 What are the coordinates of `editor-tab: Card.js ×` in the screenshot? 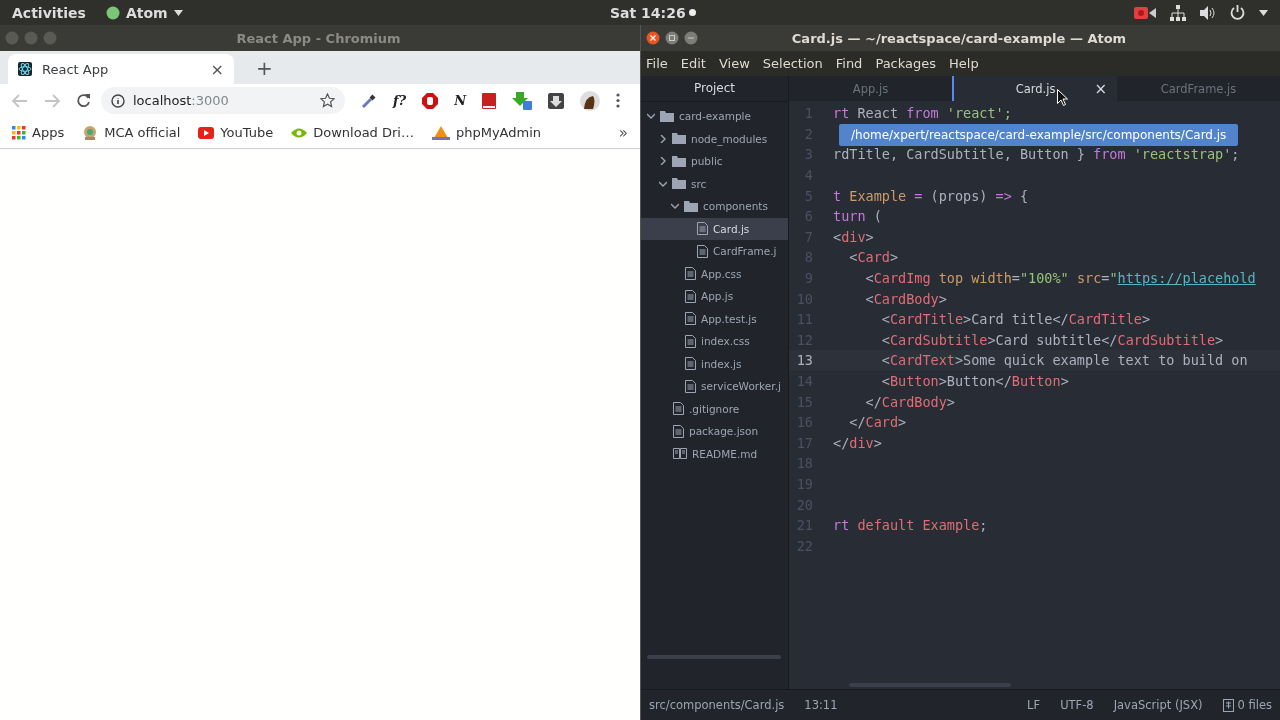 It's located at (1034, 88).